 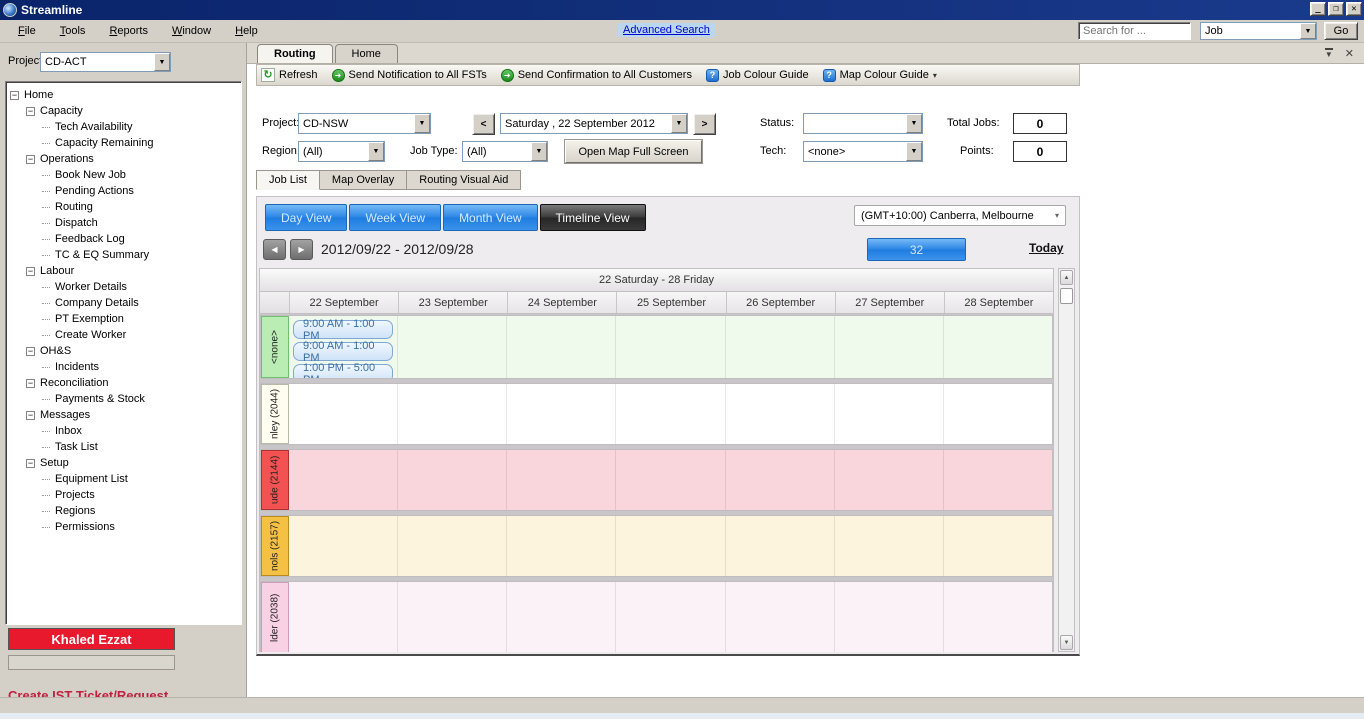 What do you see at coordinates (505, 151) in the screenshot?
I see `job-type-select: (All) ▼` at bounding box center [505, 151].